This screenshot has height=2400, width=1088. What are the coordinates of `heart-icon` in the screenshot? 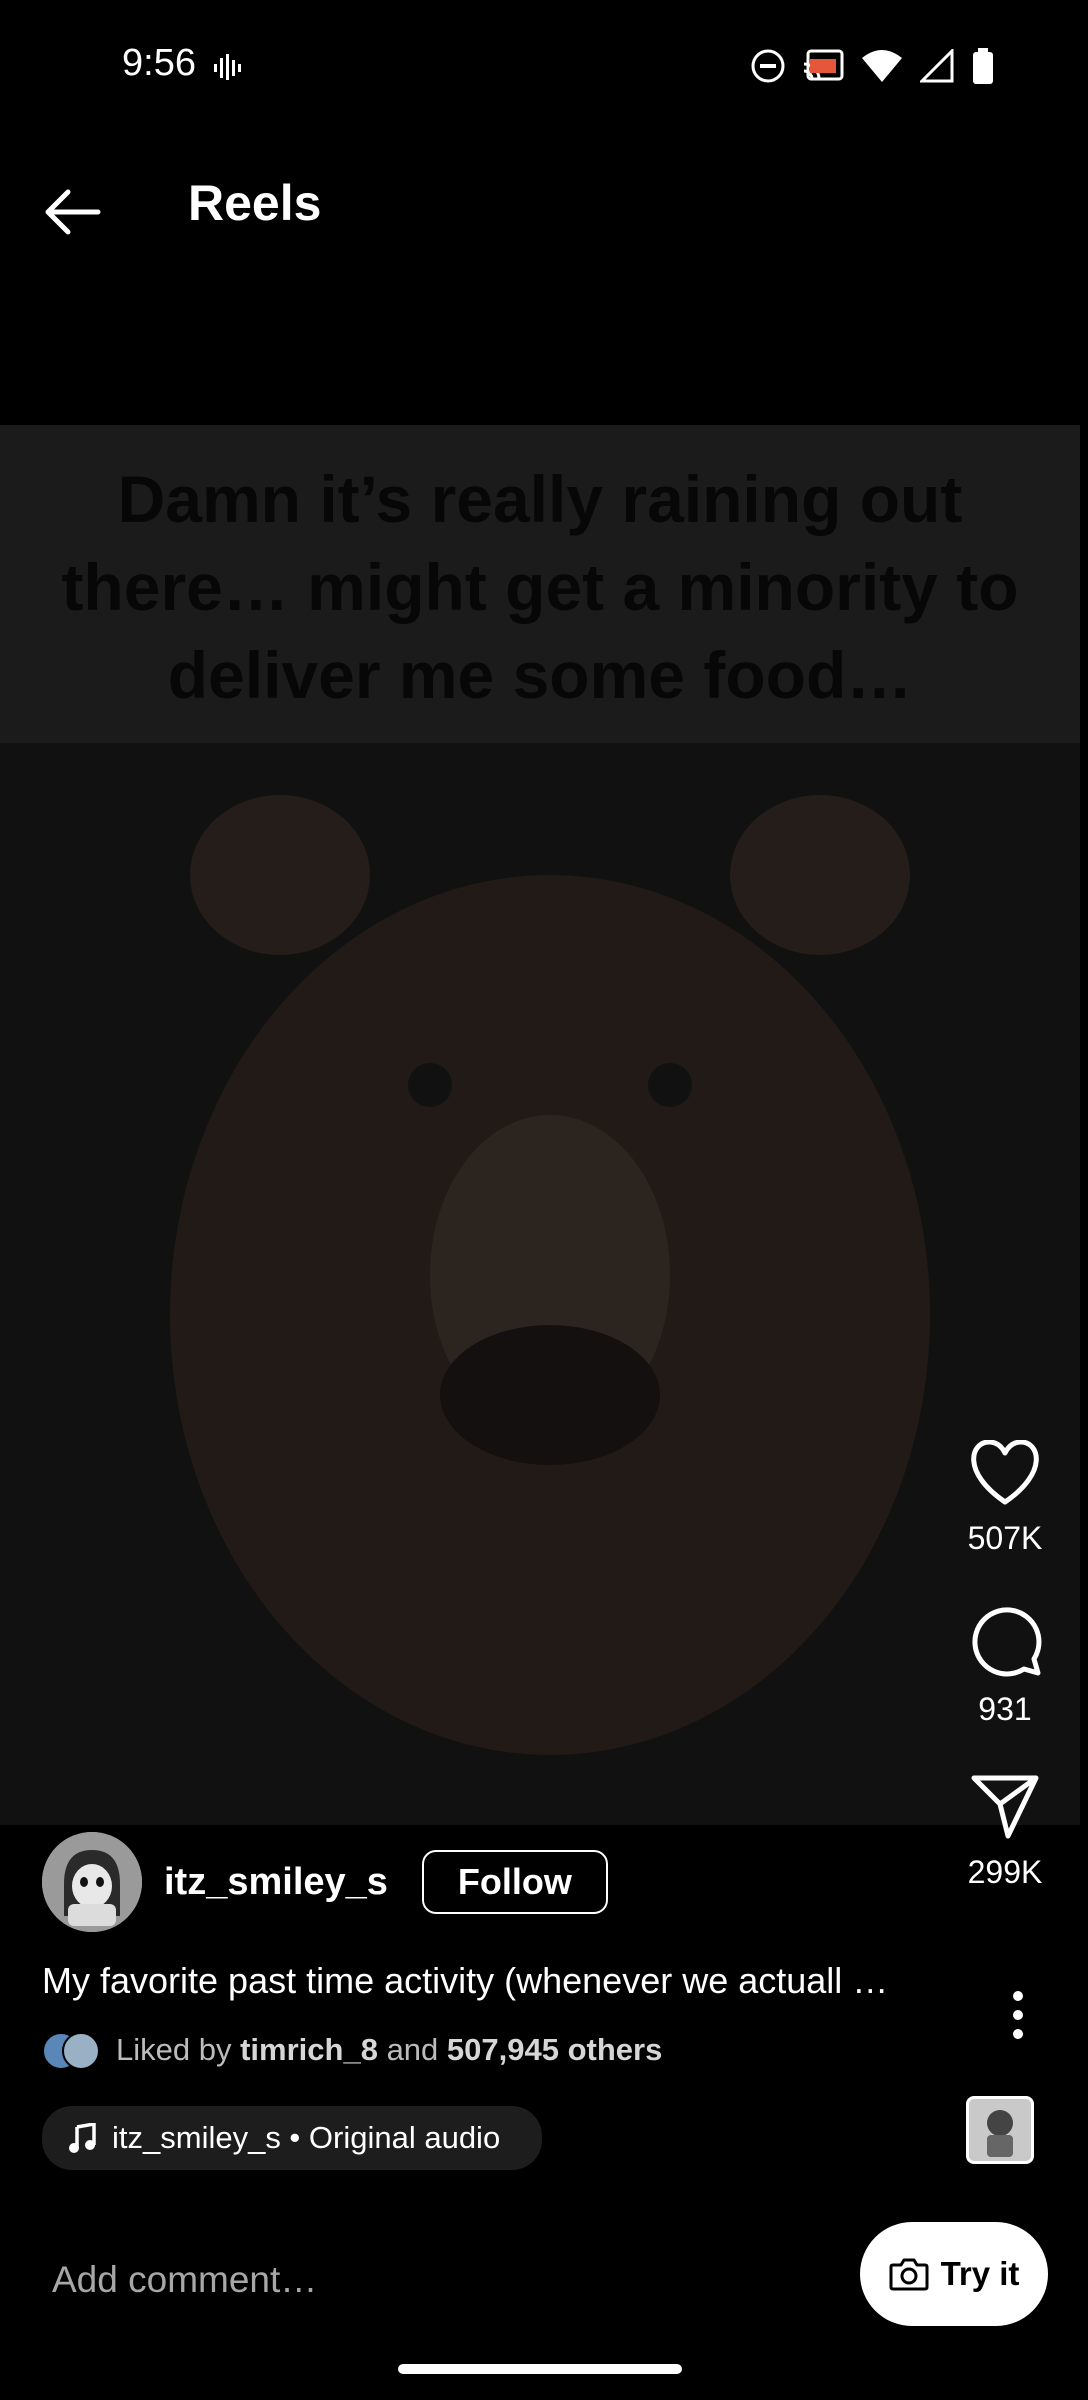 It's located at (1005, 1473).